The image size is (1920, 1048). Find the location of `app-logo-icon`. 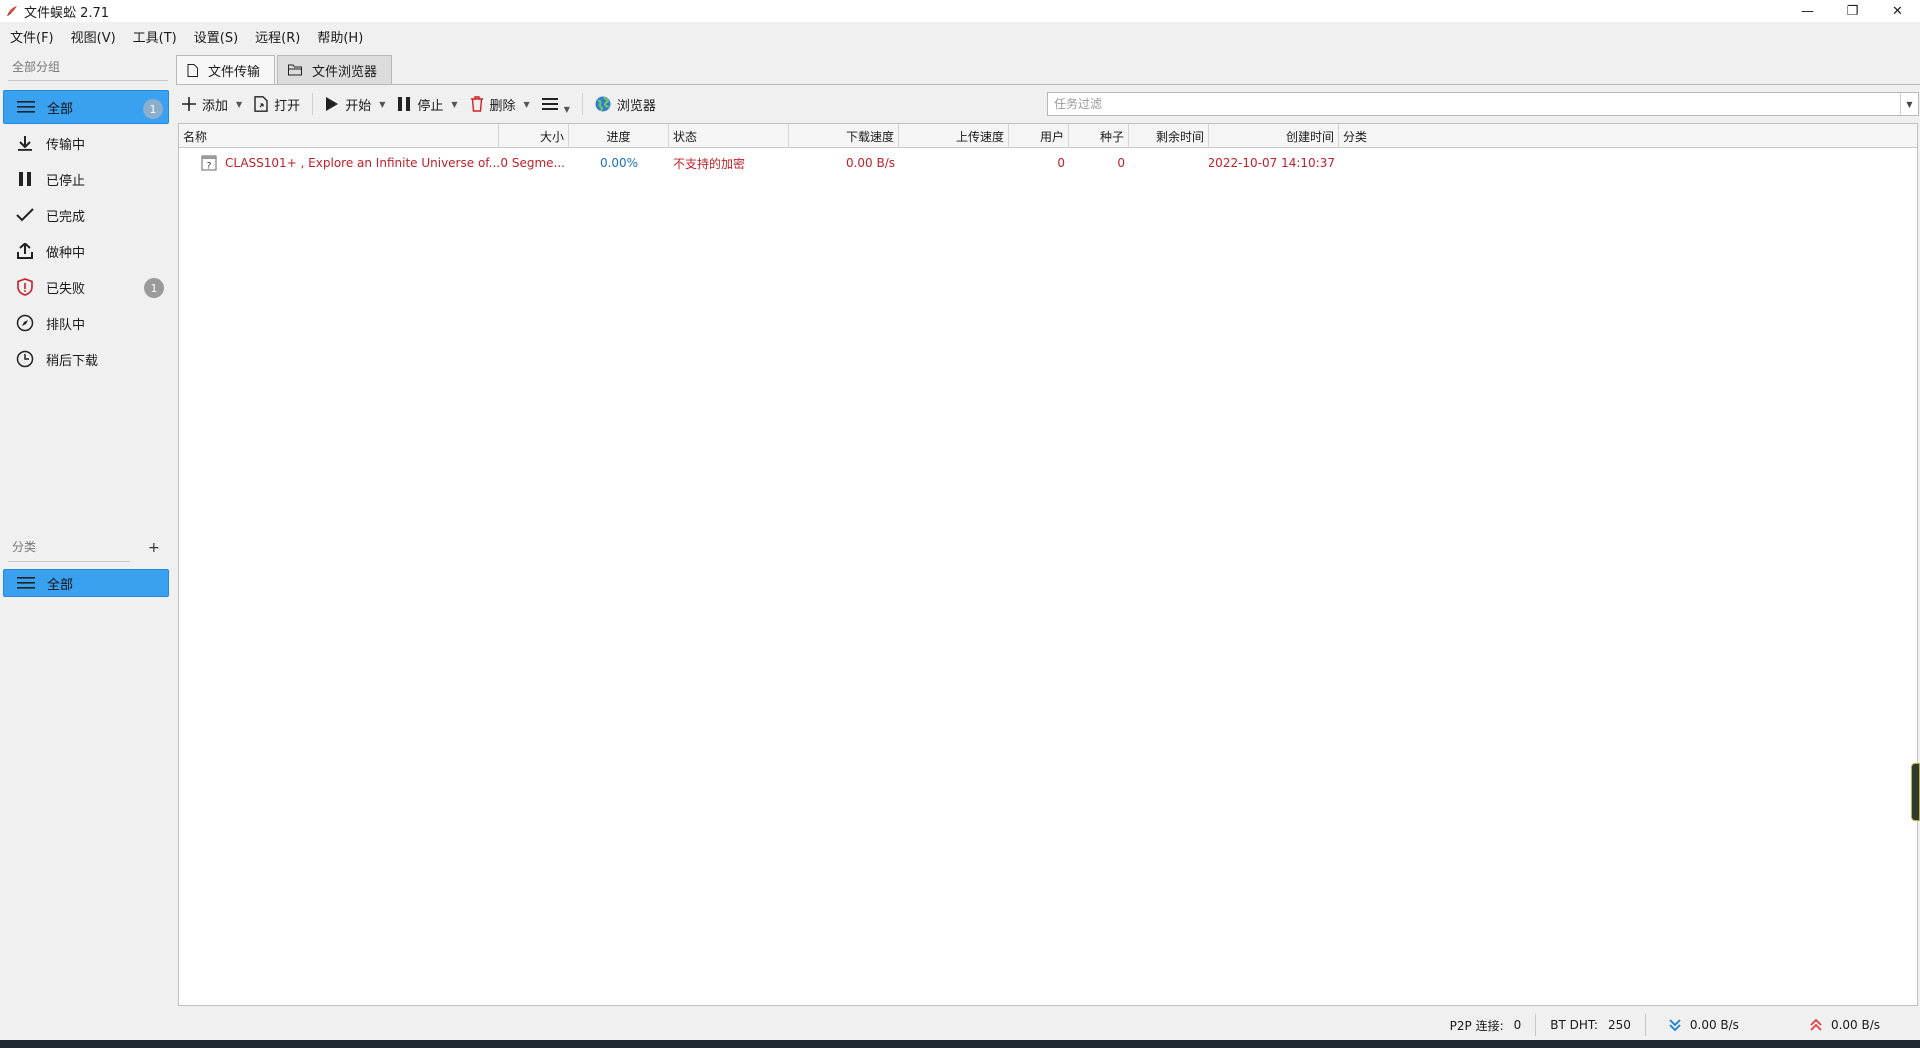

app-logo-icon is located at coordinates (12, 11).